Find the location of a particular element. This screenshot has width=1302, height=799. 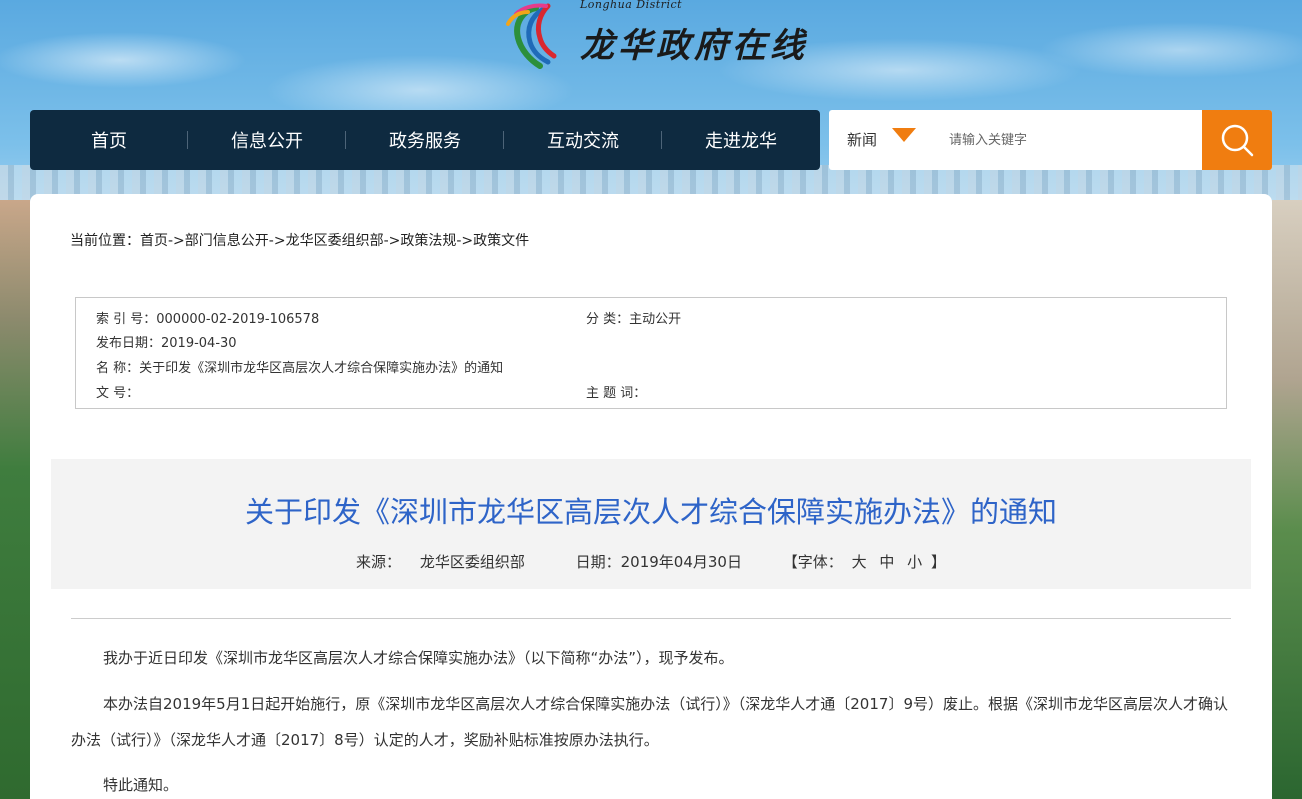

font-size-medium-button: 中 is located at coordinates (886, 561).